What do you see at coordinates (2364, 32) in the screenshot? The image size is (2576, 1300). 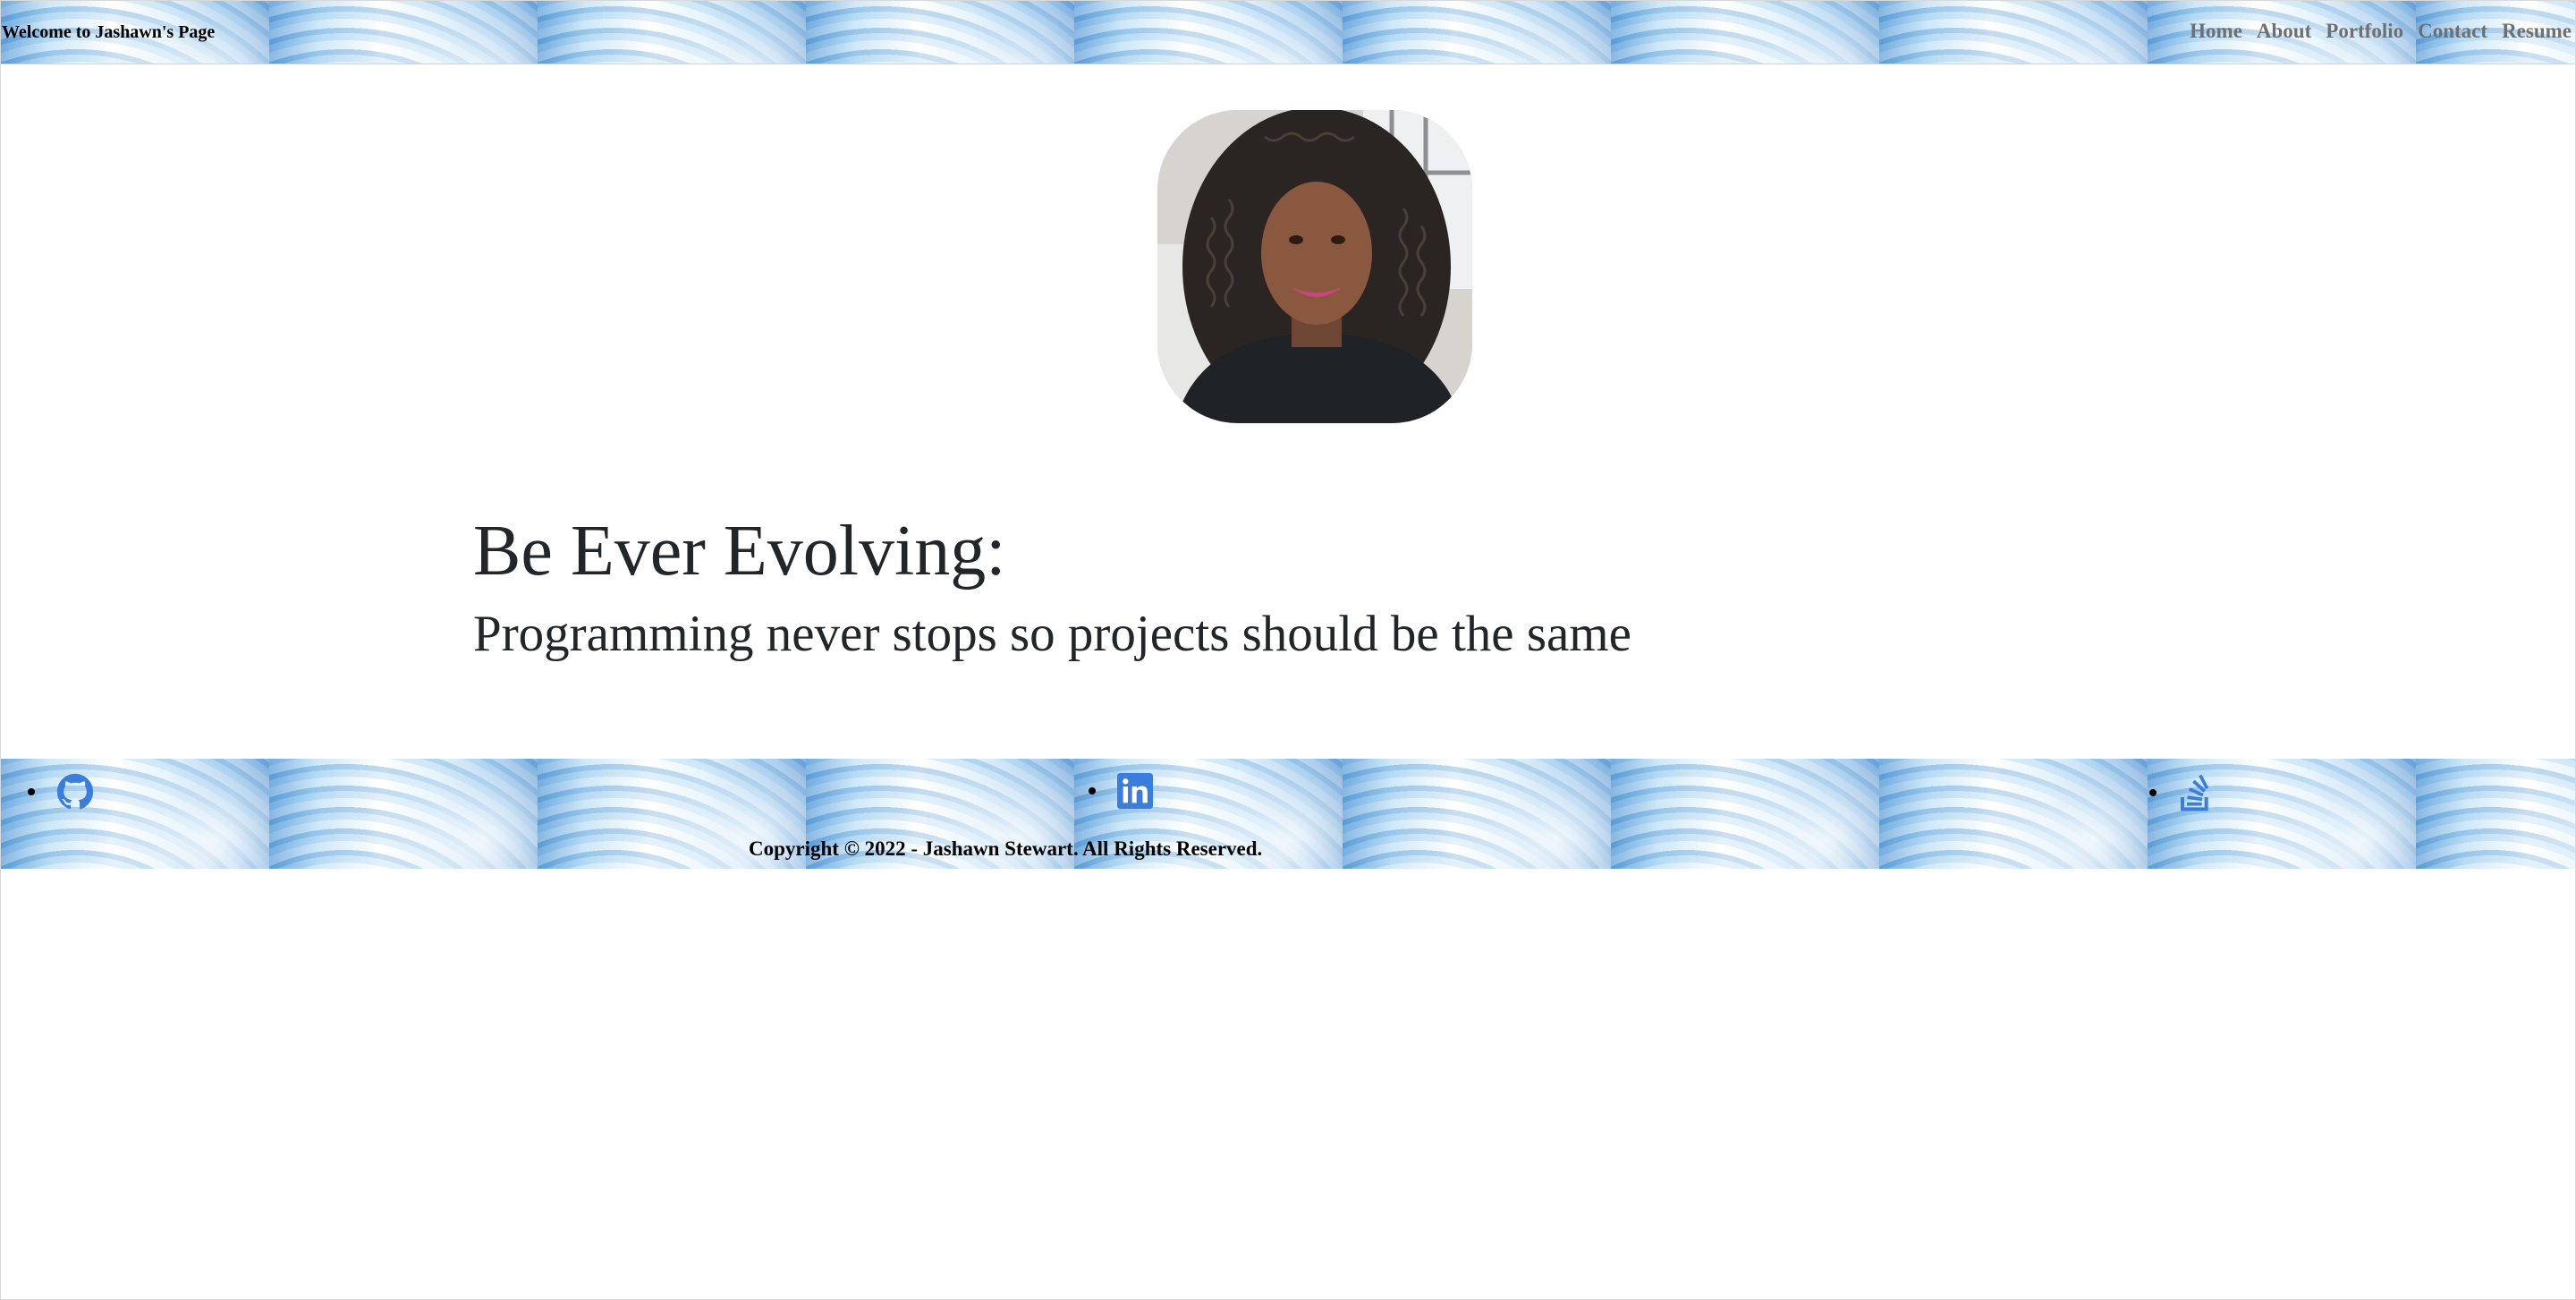 I see `nav-portfolio-link: Portfolio` at bounding box center [2364, 32].